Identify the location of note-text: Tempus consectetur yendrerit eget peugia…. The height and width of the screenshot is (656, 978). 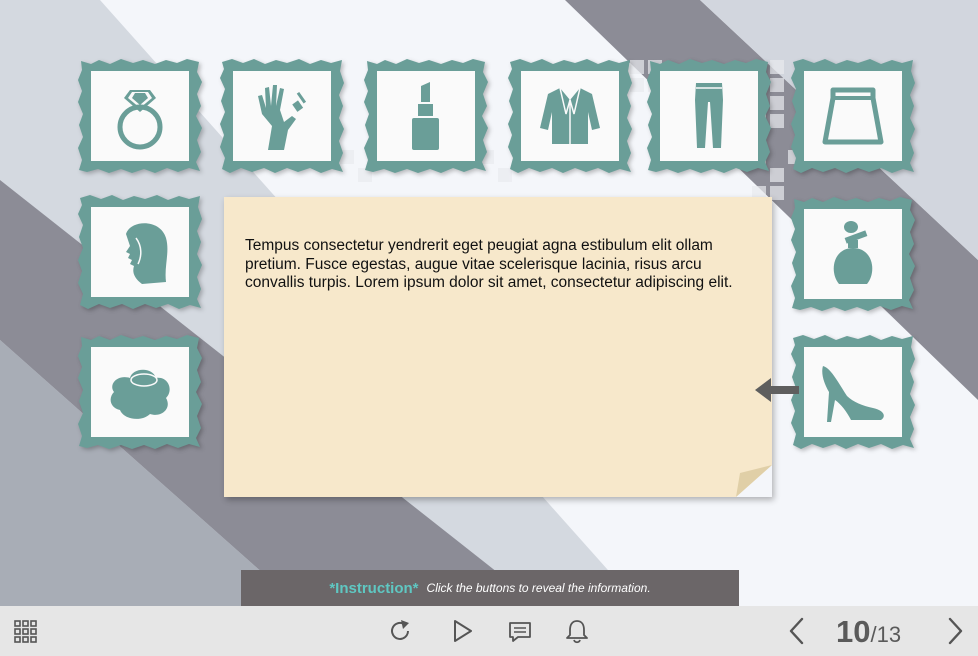
(489, 264).